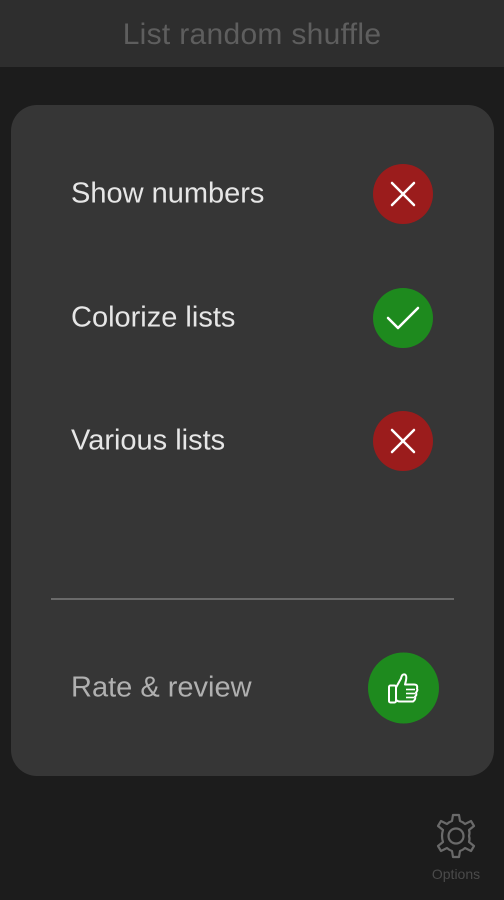 This screenshot has height=900, width=504. Describe the element at coordinates (168, 193) in the screenshot. I see `setting-label-show-numbers: Show numbers` at that location.